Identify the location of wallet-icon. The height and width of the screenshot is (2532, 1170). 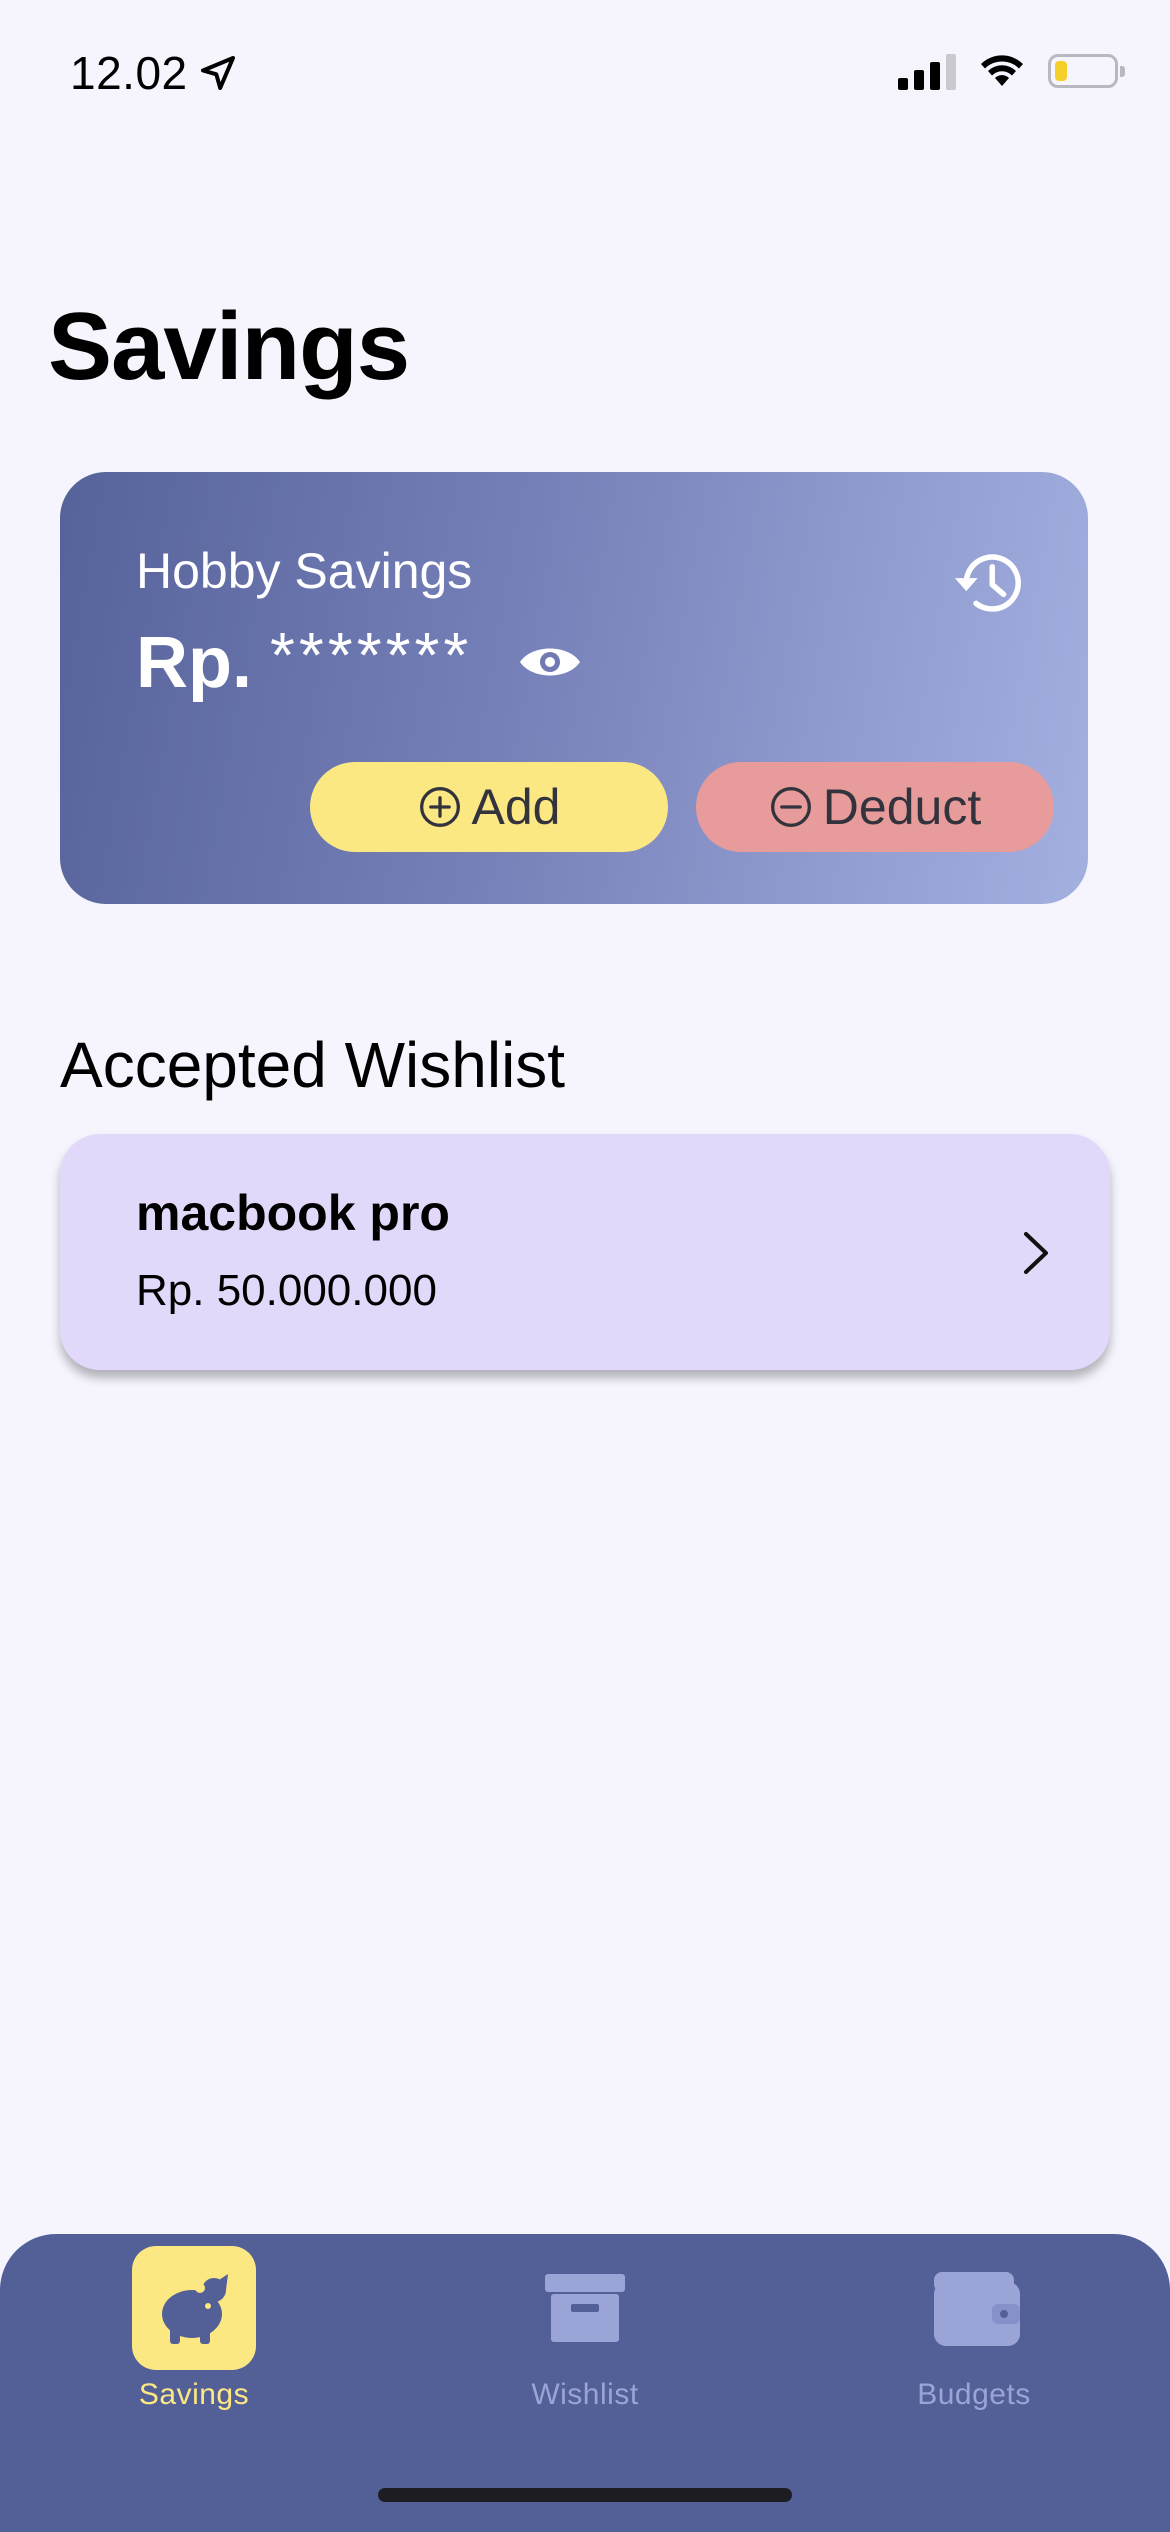
(977, 2309).